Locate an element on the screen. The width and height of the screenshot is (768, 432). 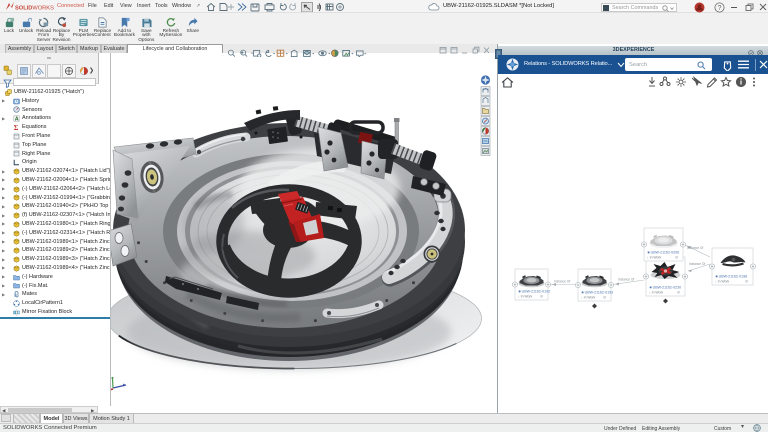
svg-text: ■ UBW-21162-0192 is located at coordinates (535, 292).